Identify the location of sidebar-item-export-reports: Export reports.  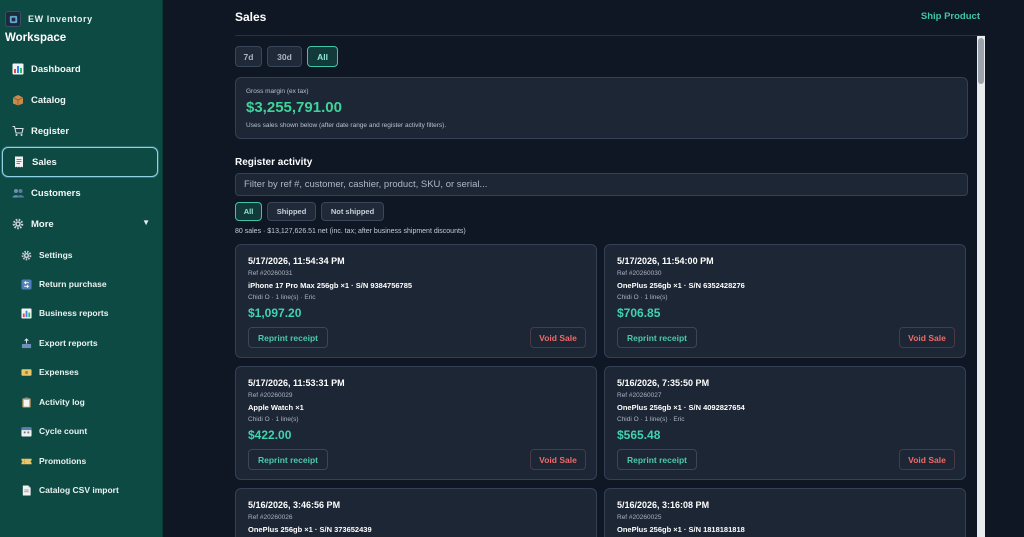
(88, 343).